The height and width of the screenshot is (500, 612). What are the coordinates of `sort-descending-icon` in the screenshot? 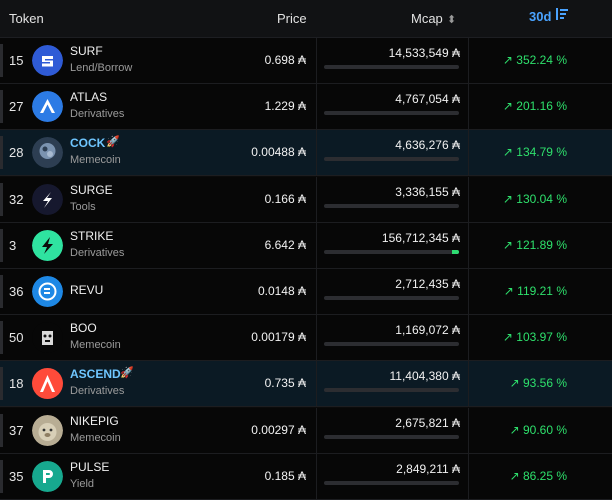 It's located at (562, 15).